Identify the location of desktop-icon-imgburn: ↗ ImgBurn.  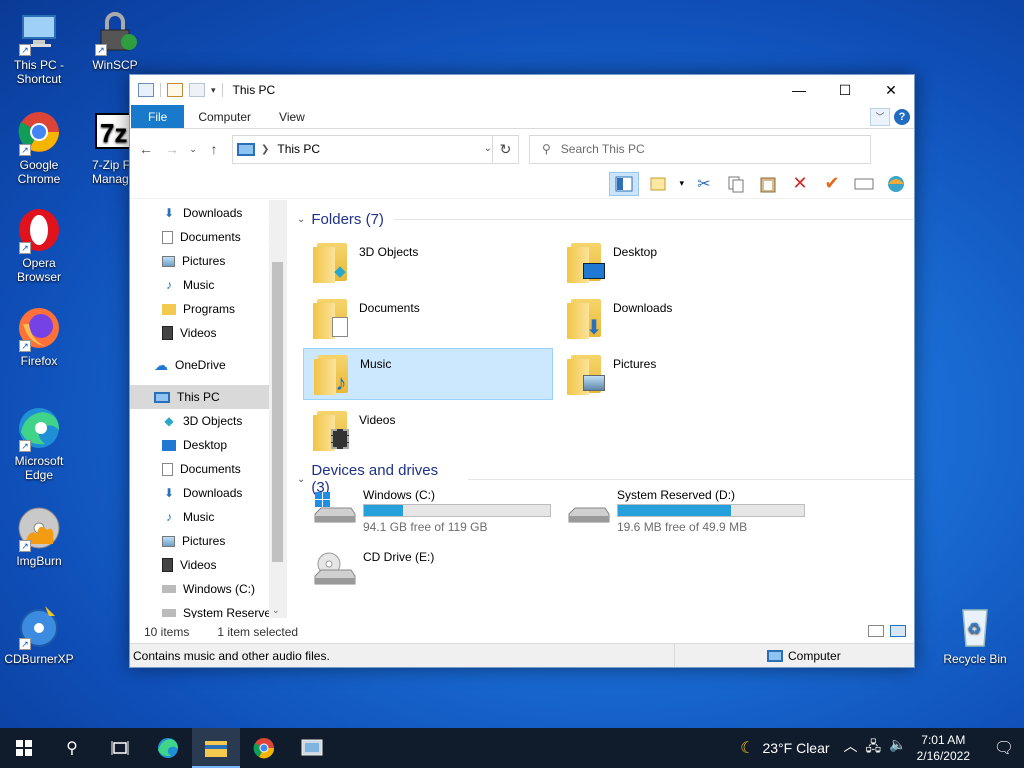
(39, 536).